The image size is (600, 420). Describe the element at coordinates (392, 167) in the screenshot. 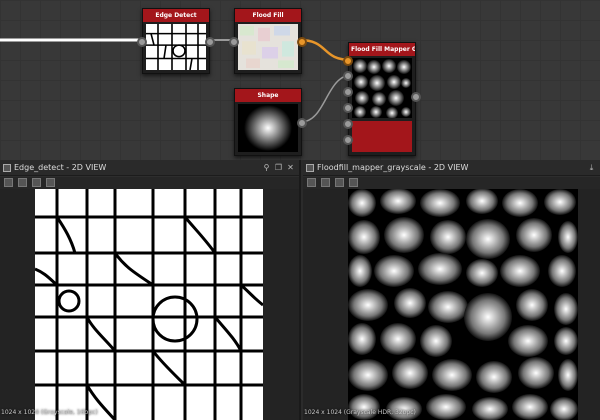

I see `panel-title: Floodfill_mapper_grayscale - 2D VIEW` at that location.